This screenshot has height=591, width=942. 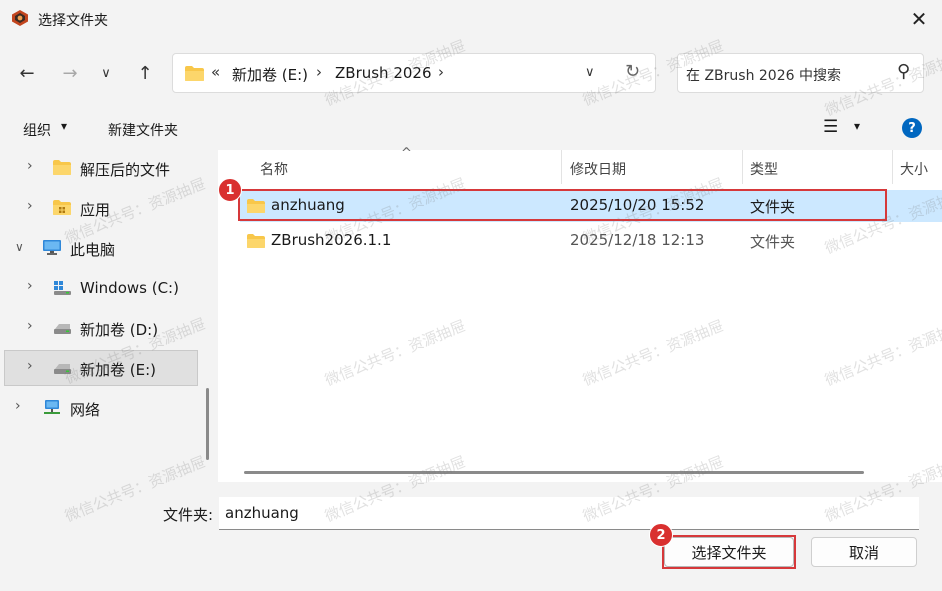 I want to click on sidebar-item-network: › 网络, so click(x=101, y=408).